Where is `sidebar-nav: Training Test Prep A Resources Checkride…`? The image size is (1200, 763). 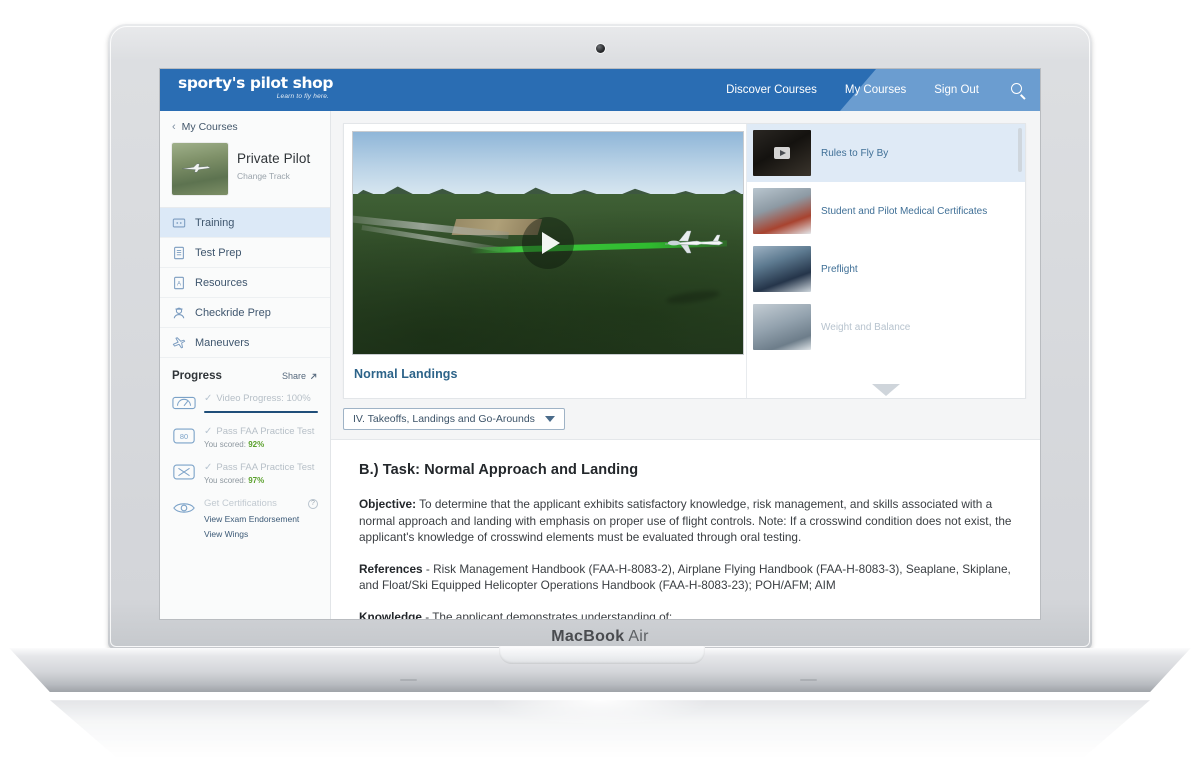
sidebar-nav: Training Test Prep A Resources Checkride… is located at coordinates (245, 282).